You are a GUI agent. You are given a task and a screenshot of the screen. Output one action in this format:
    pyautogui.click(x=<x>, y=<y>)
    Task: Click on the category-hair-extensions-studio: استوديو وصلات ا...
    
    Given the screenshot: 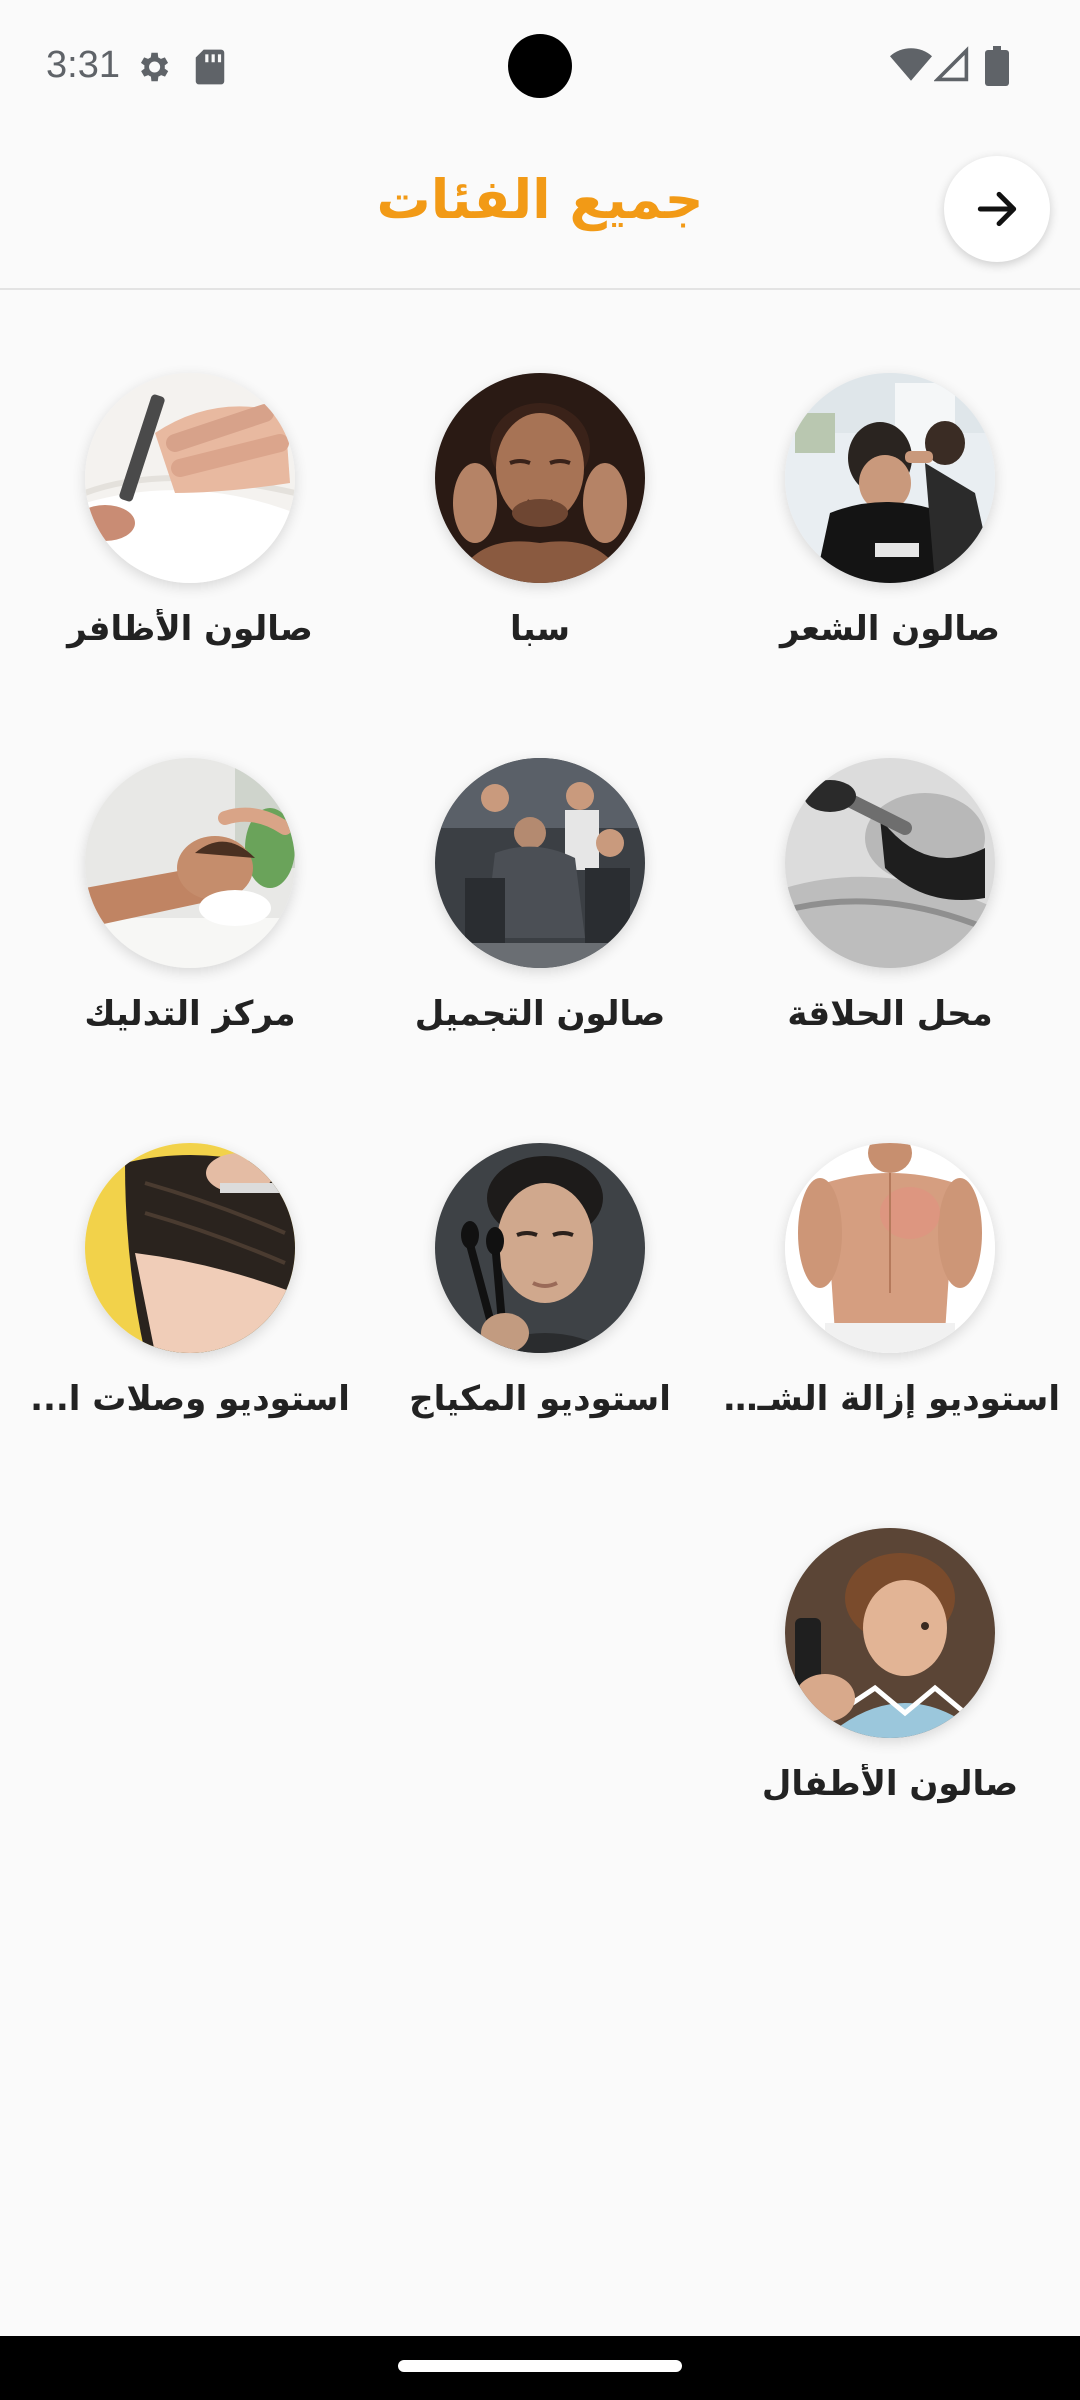 What is the action you would take?
    pyautogui.click(x=190, y=1308)
    